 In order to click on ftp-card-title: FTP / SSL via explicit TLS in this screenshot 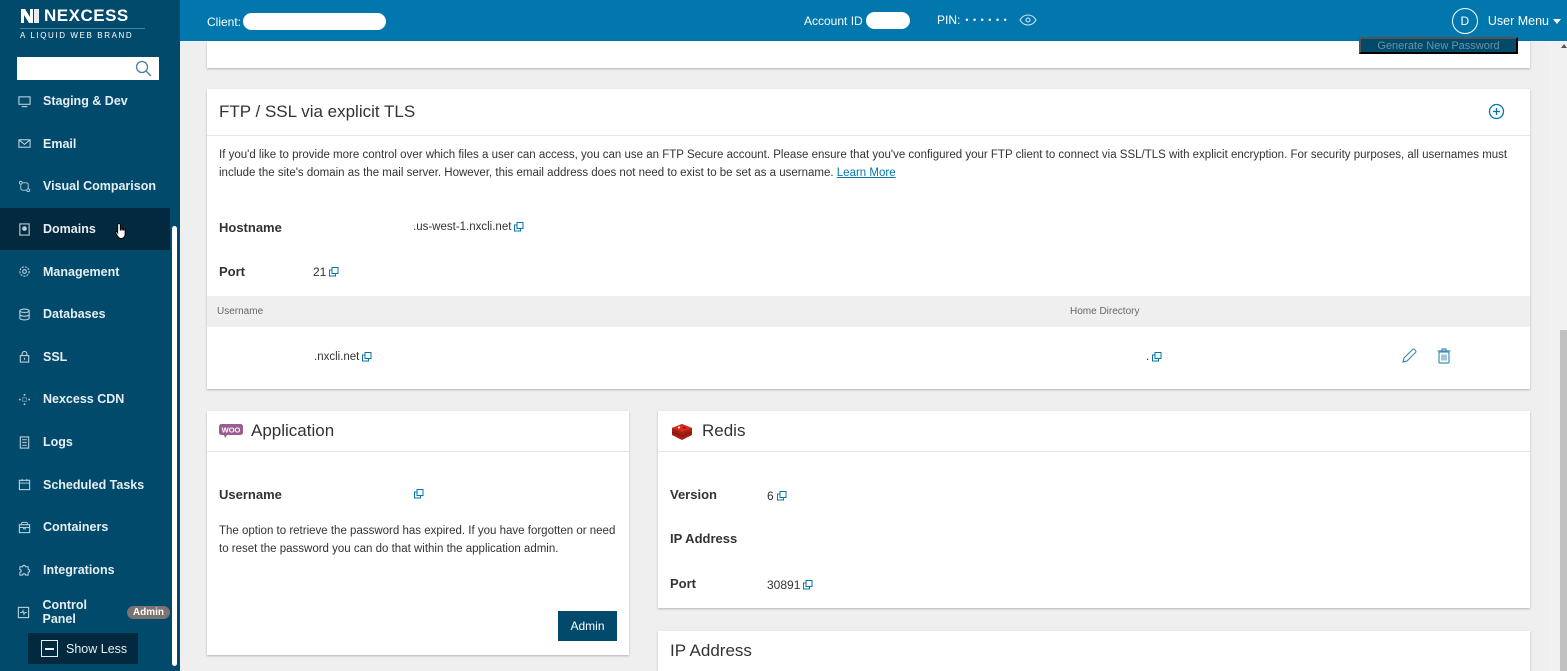, I will do `click(317, 111)`.